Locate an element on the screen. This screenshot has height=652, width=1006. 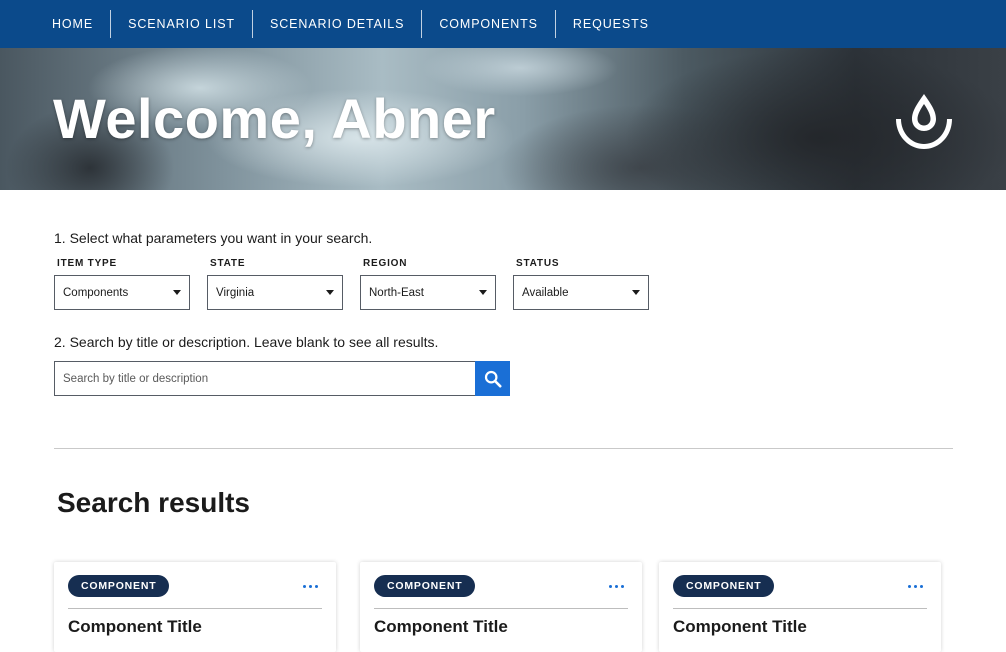
filter-item-type: ITEM TYPE Components is located at coordinates (122, 283).